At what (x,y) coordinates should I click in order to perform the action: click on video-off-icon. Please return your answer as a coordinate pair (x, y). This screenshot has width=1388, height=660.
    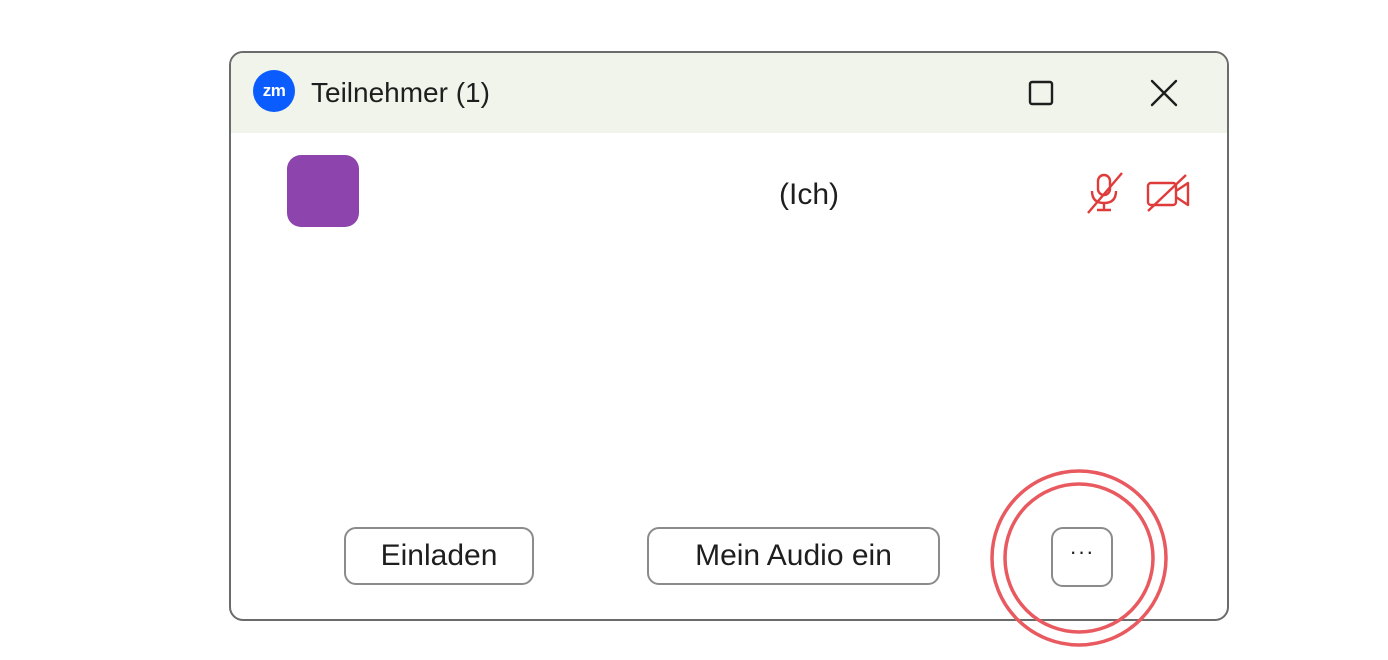
    Looking at the image, I should click on (1168, 193).